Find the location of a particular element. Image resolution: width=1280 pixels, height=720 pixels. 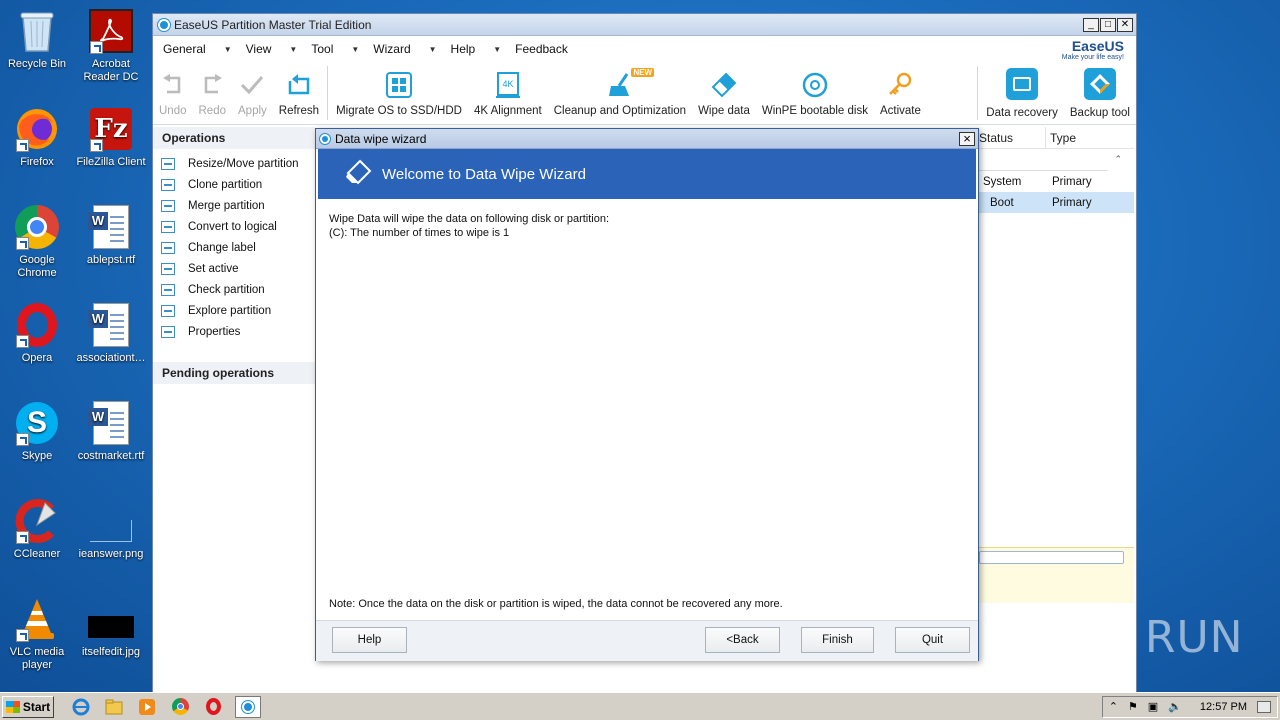

desktop-icon-skype: S Skype is located at coordinates (37, 431).